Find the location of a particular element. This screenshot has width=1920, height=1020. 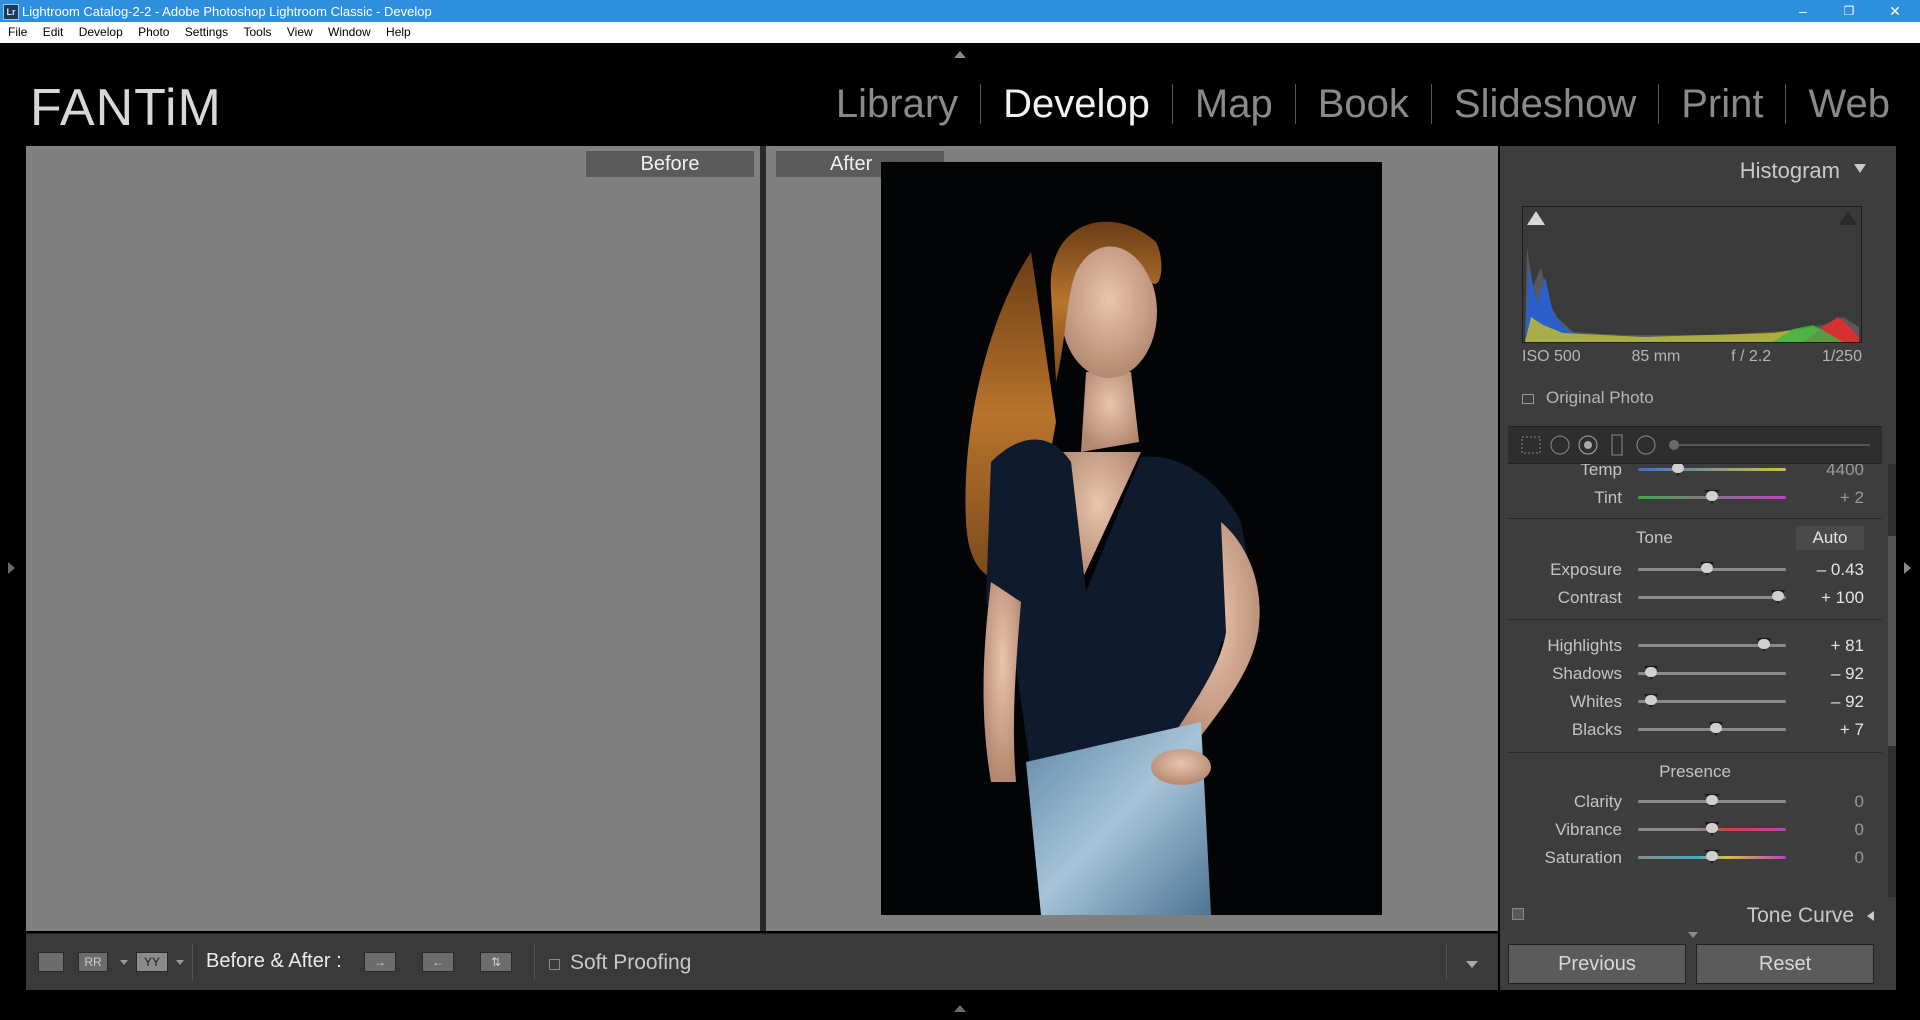

blacks-thumb is located at coordinates (1716, 729).